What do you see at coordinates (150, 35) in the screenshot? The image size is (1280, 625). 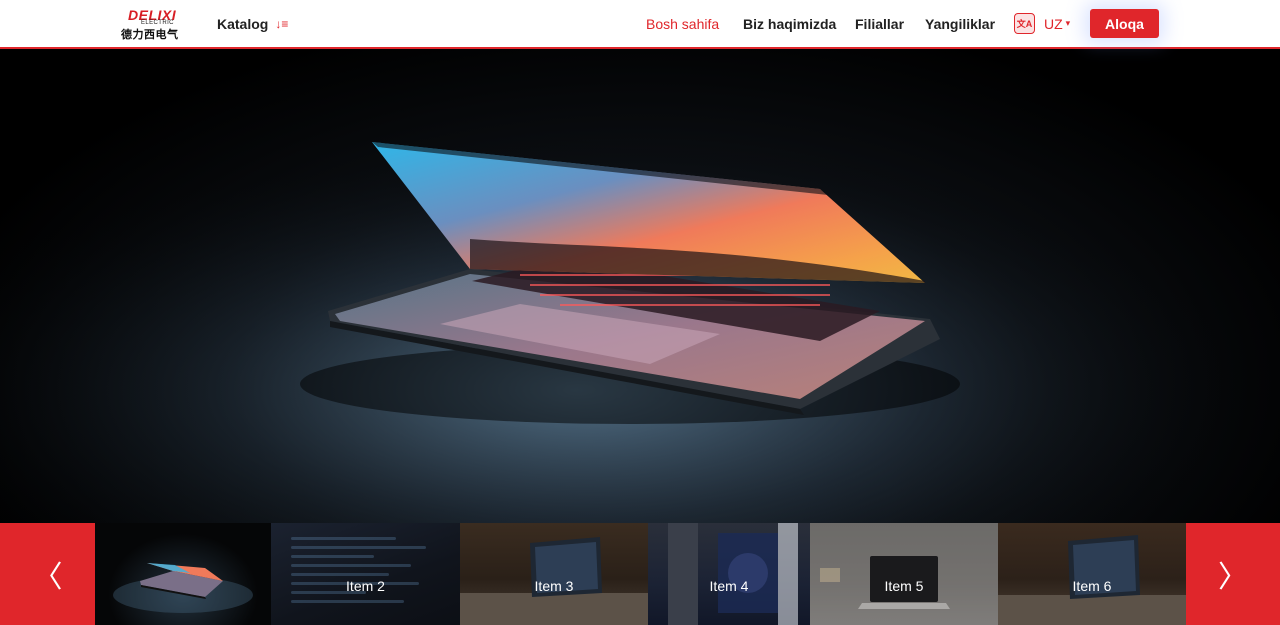 I see `logo-chinese: 德力西电气` at bounding box center [150, 35].